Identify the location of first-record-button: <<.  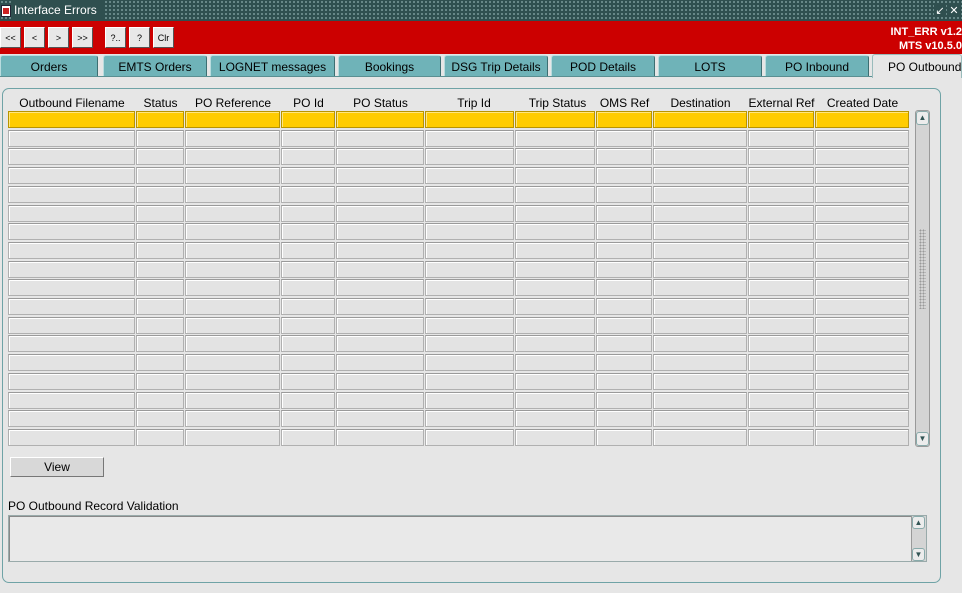
(10, 37).